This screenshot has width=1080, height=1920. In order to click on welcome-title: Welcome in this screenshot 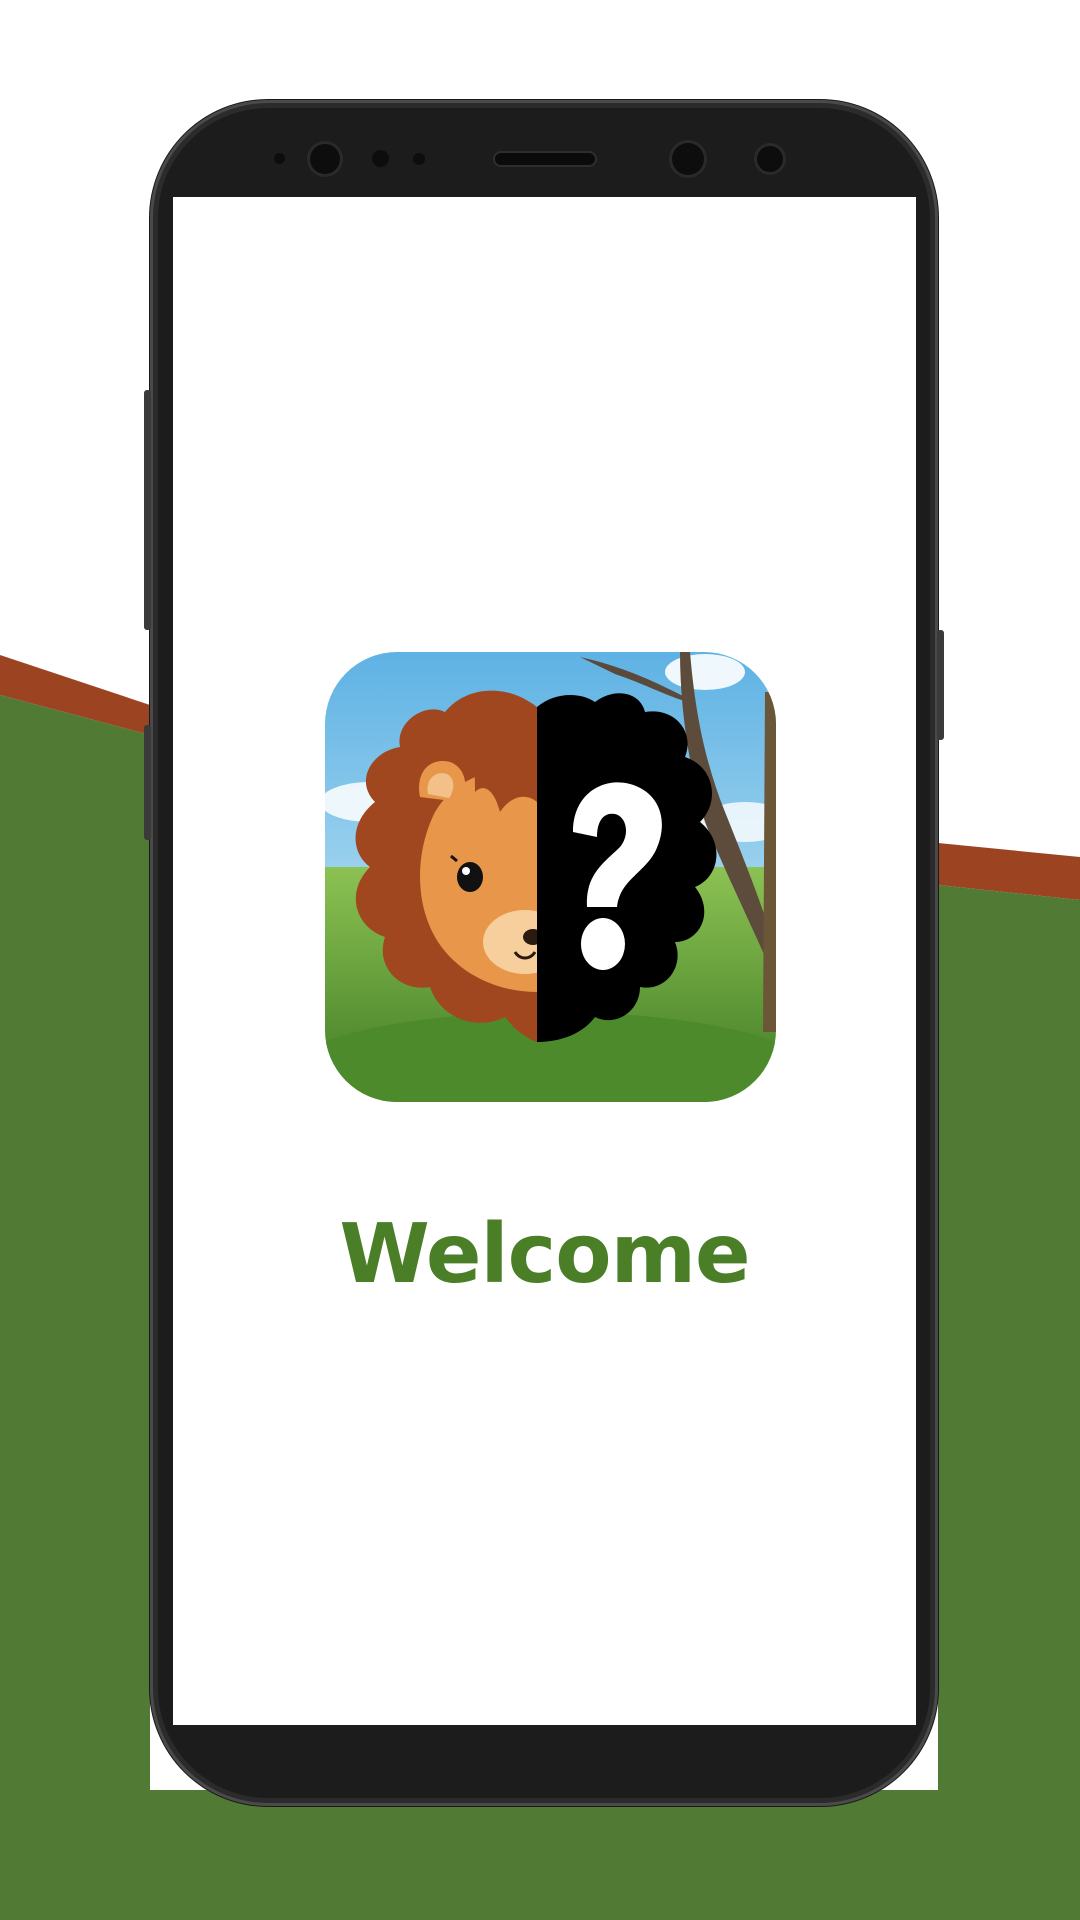, I will do `click(544, 1254)`.